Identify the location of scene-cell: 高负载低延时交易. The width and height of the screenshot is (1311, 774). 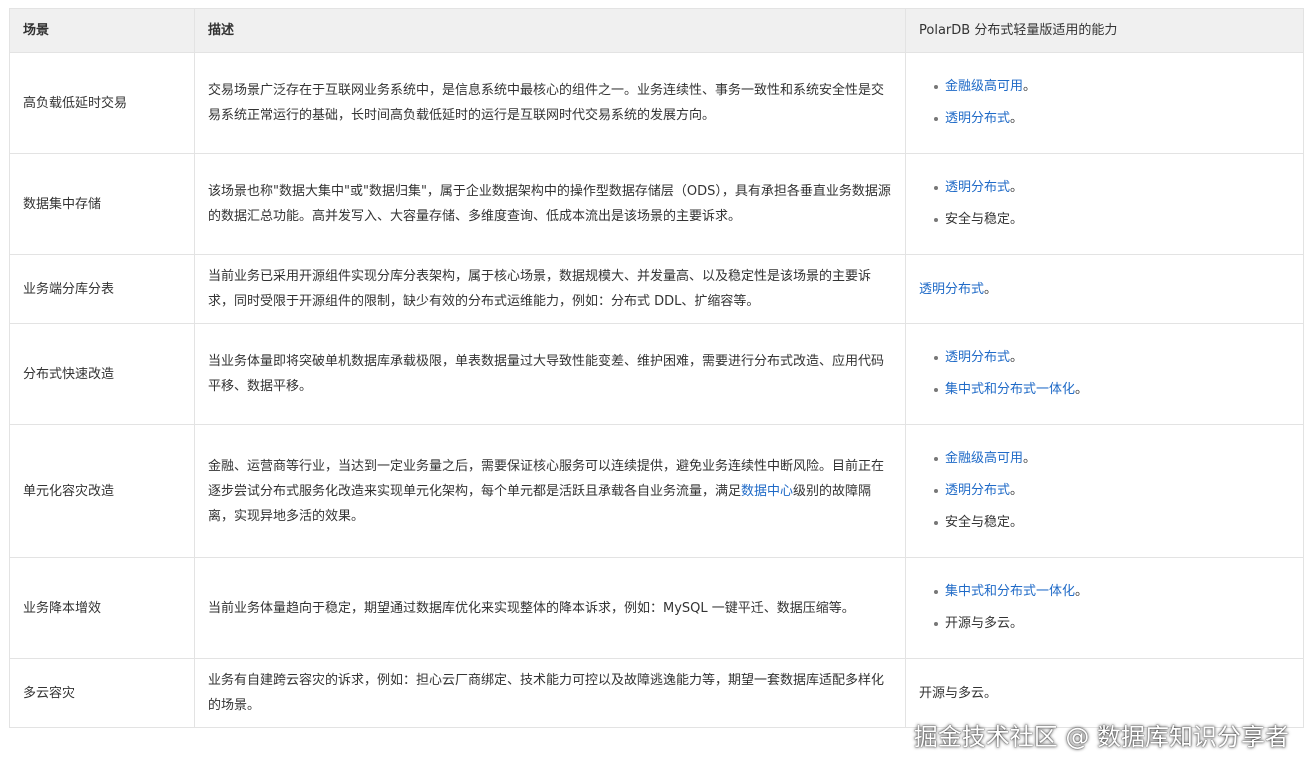
(102, 103).